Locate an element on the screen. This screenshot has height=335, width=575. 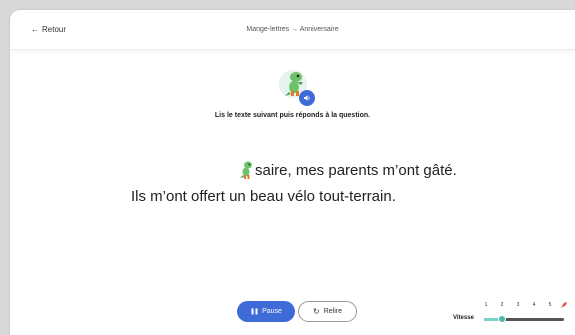
reading-line-1: saire, mes parents m’ont gâté. is located at coordinates (348, 170).